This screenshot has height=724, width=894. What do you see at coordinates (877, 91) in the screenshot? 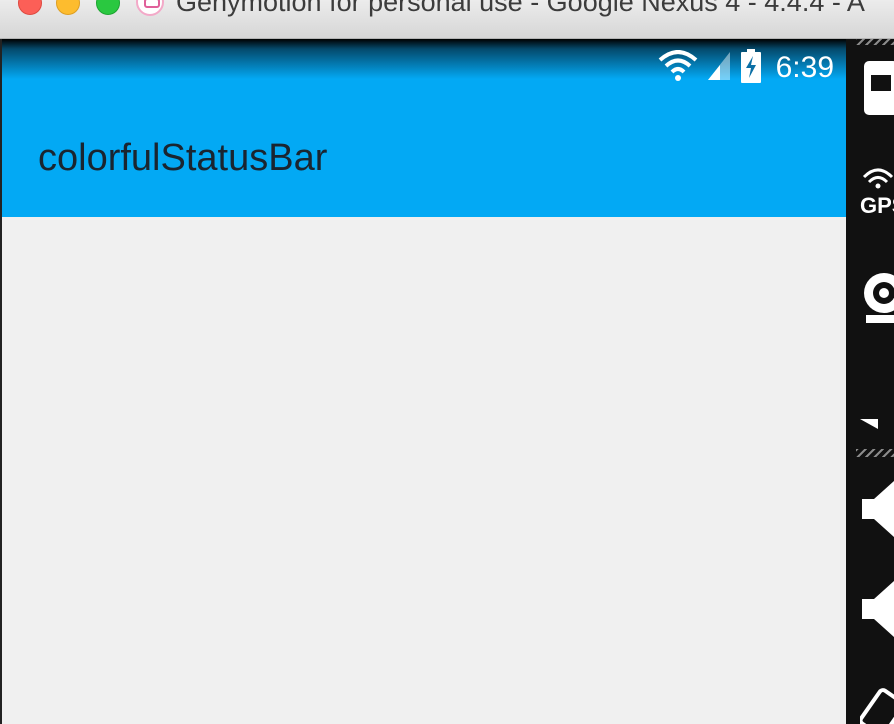
I see `battery-icon` at bounding box center [877, 91].